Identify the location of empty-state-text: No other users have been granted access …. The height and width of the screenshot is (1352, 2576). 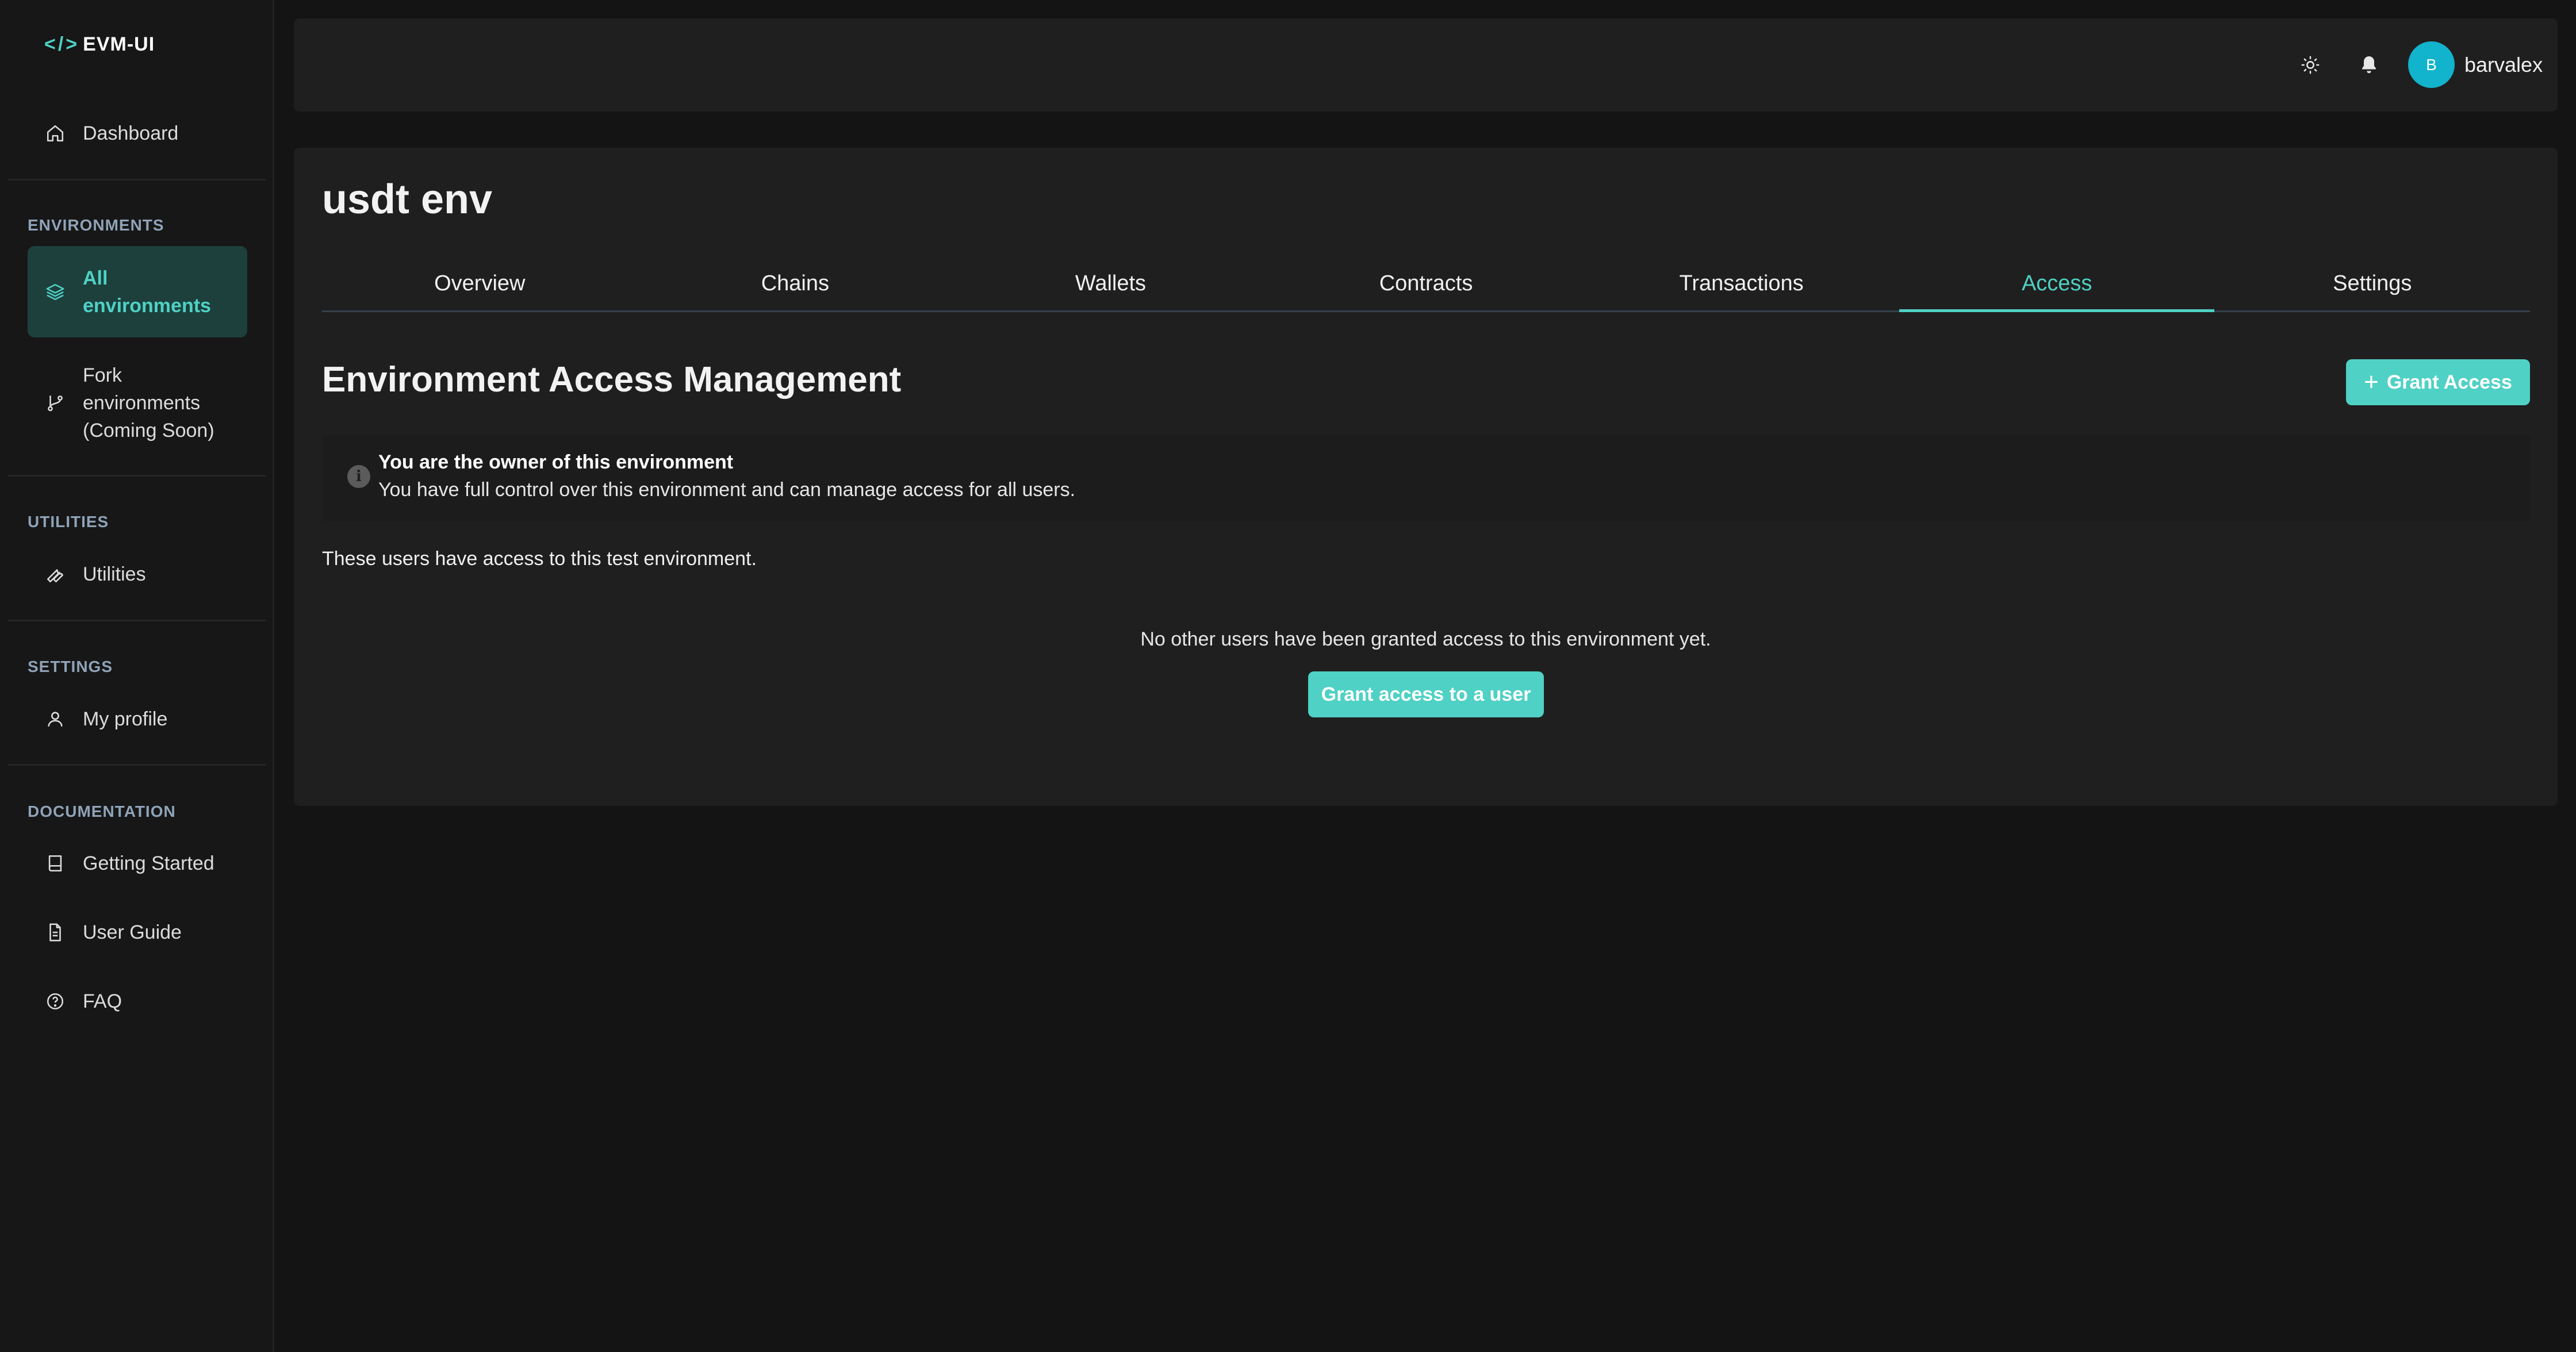
(1425, 639).